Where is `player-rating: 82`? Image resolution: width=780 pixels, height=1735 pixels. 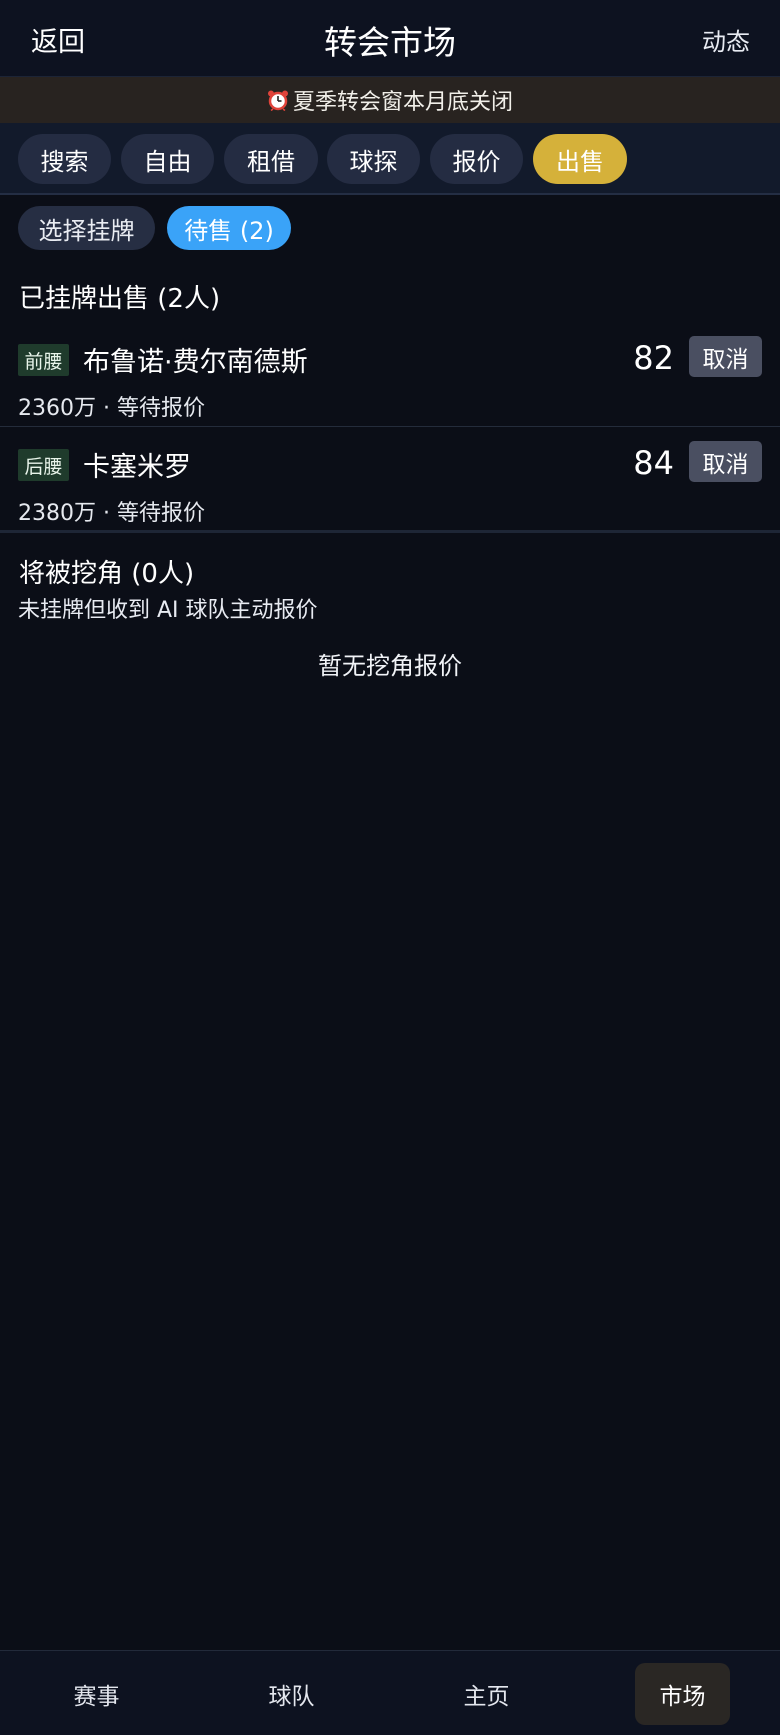
player-rating: 82 is located at coordinates (653, 358).